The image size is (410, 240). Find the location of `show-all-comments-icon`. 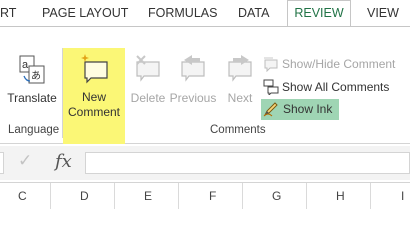

show-all-comments-icon is located at coordinates (271, 87).